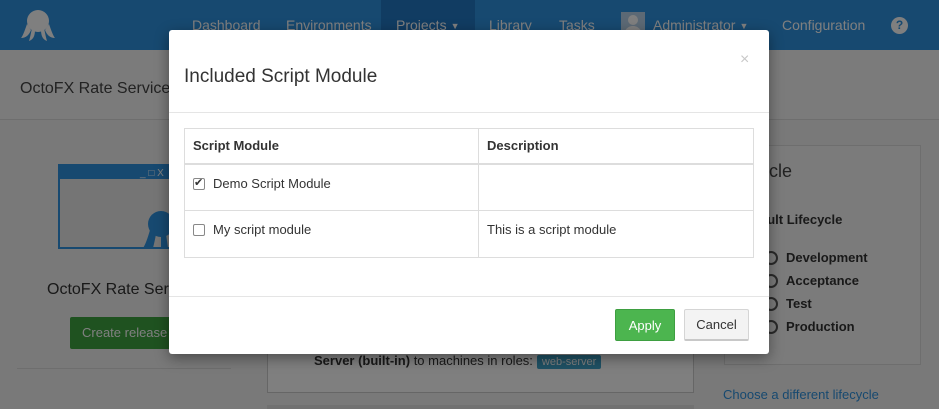 This screenshot has height=409, width=939. I want to click on column-header-script-module: Script Module, so click(331, 146).